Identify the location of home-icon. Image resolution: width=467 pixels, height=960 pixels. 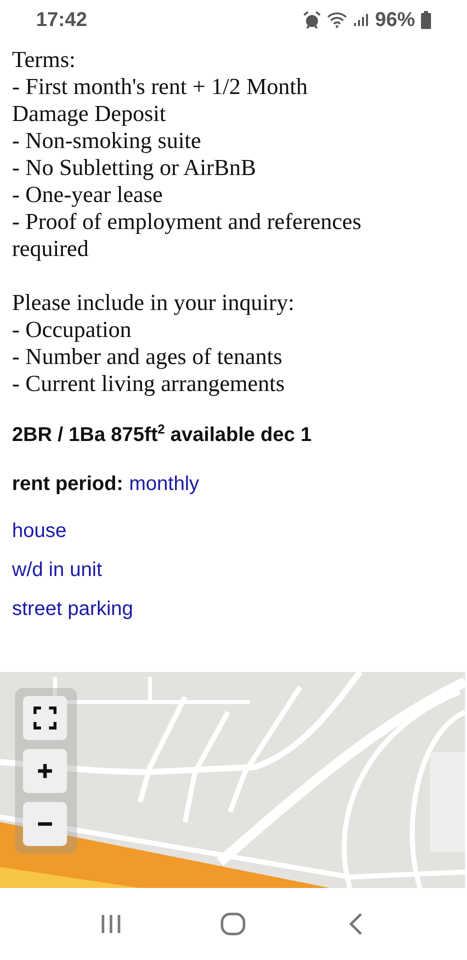
(233, 924).